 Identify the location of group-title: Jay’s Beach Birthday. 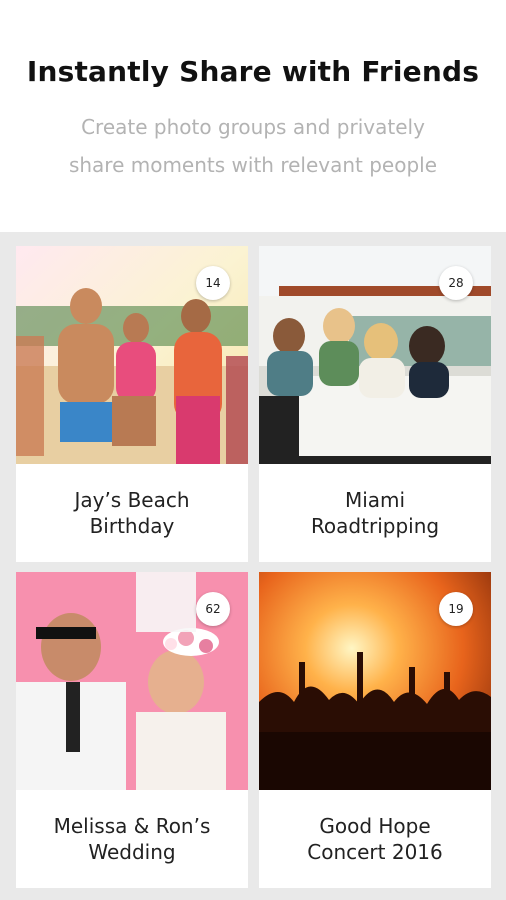
(132, 513).